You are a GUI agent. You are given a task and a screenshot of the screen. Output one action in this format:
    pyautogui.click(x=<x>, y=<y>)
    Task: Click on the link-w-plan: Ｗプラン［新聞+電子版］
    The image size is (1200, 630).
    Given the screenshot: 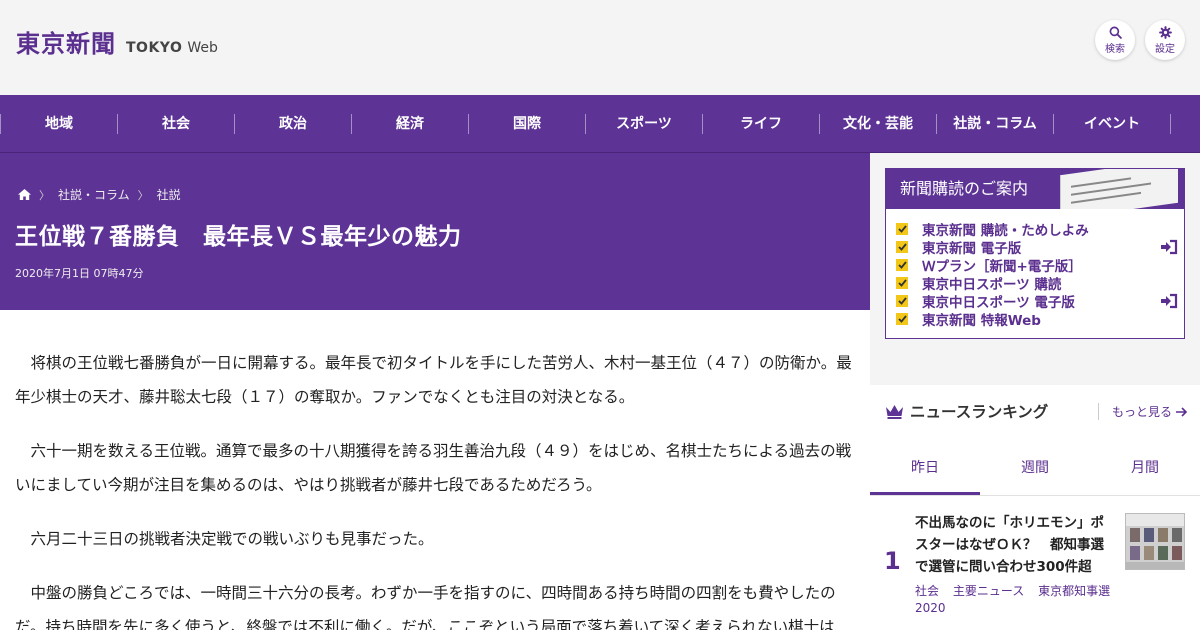 What is the action you would take?
    pyautogui.click(x=1002, y=265)
    